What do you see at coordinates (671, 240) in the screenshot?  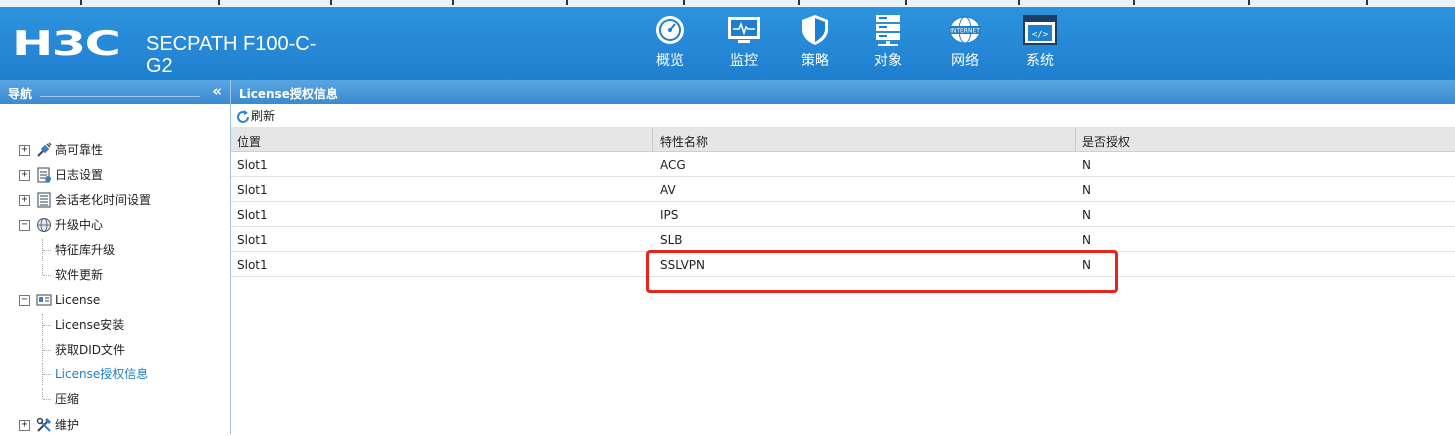 I see `cell-feature: SLB` at bounding box center [671, 240].